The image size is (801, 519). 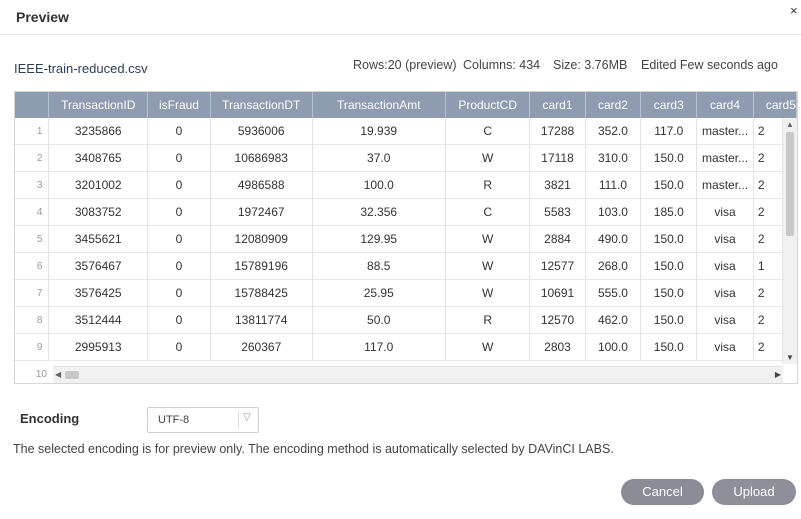 What do you see at coordinates (418, 374) in the screenshot?
I see `horizontal-scrollbar: ◀ ▶` at bounding box center [418, 374].